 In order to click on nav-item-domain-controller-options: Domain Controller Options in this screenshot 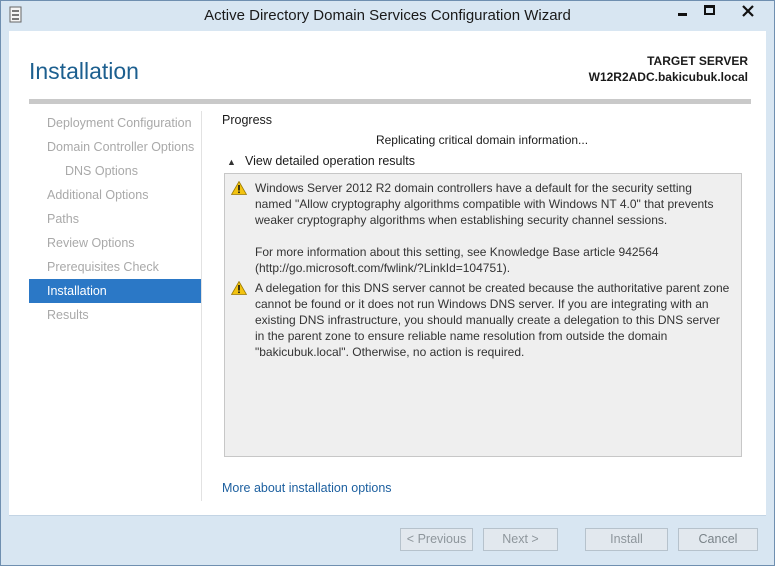, I will do `click(115, 147)`.